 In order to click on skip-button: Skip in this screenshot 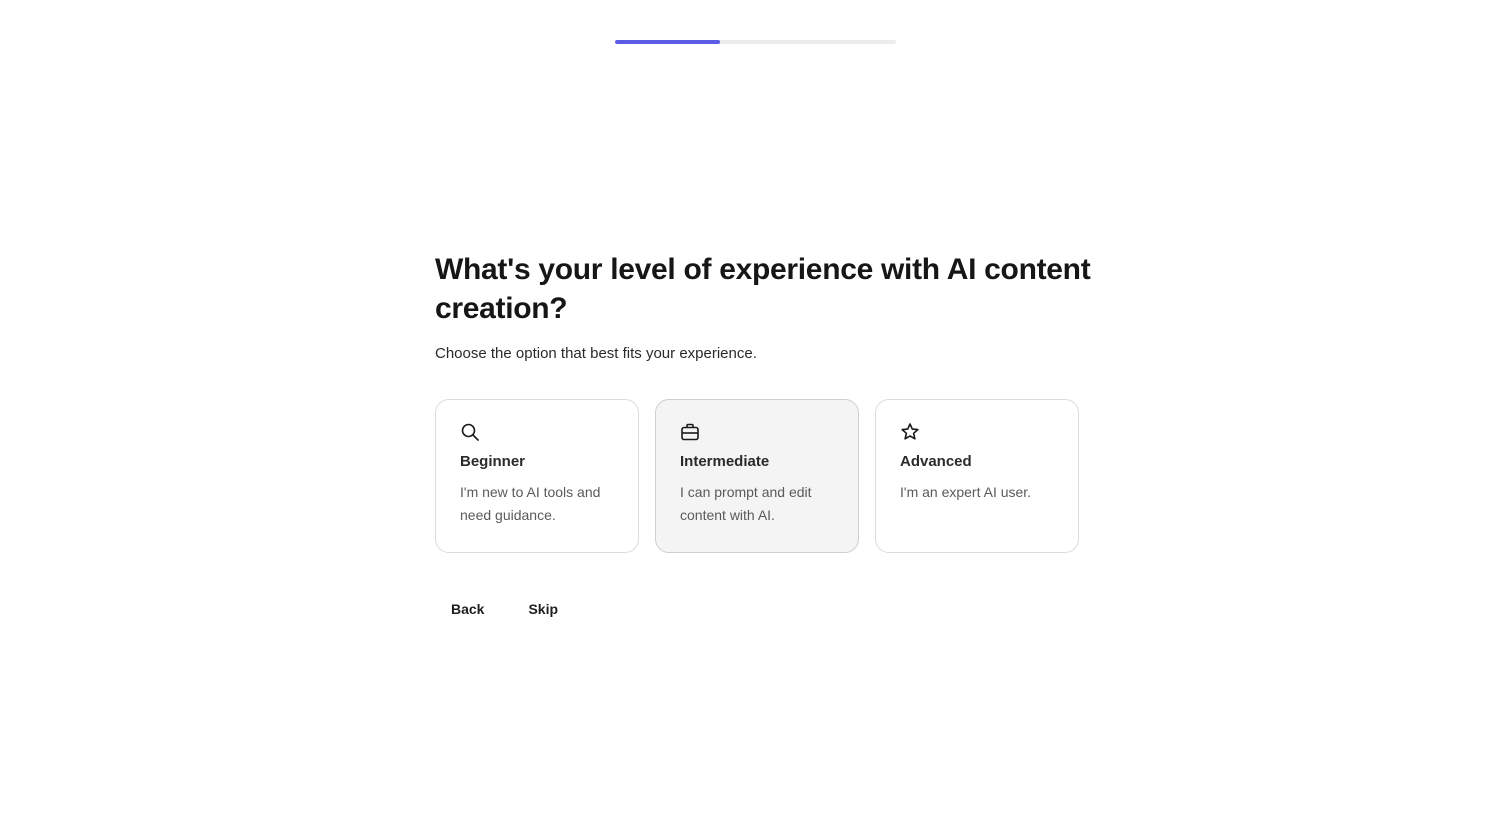, I will do `click(543, 609)`.